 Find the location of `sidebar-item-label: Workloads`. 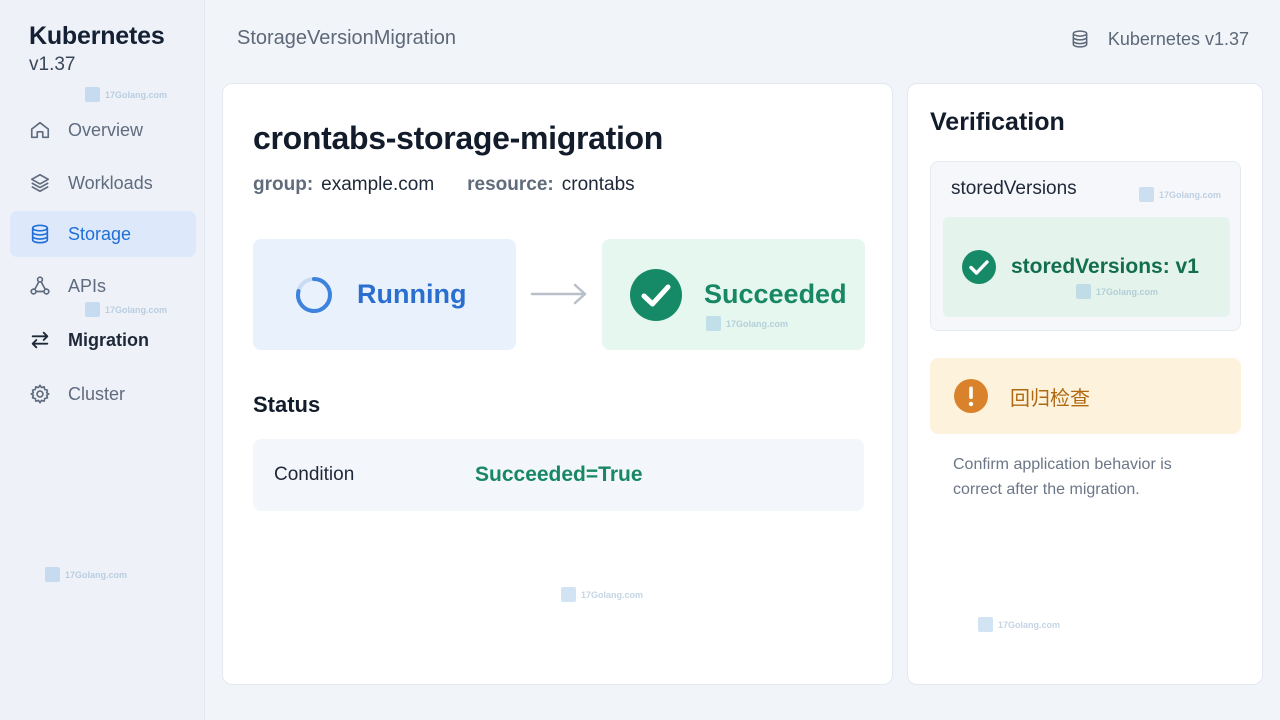

sidebar-item-label: Workloads is located at coordinates (110, 182).